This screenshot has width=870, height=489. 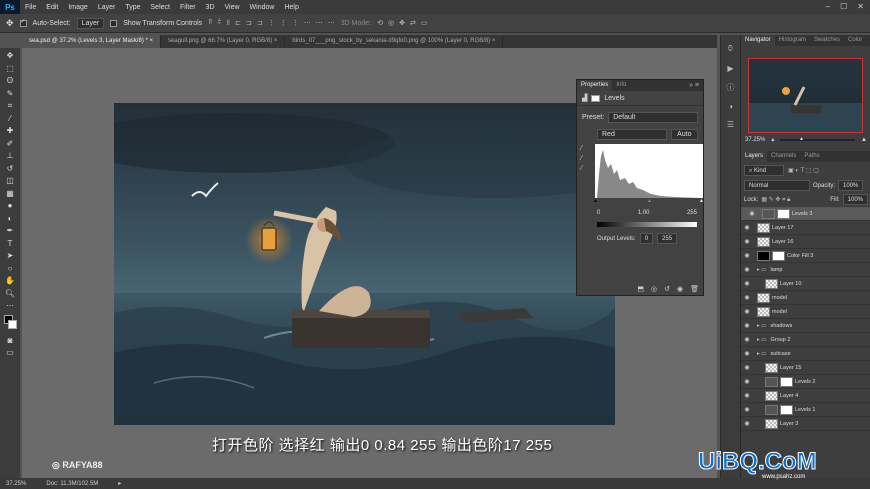 I want to click on layer-name: Layer 16, so click(x=782, y=242).